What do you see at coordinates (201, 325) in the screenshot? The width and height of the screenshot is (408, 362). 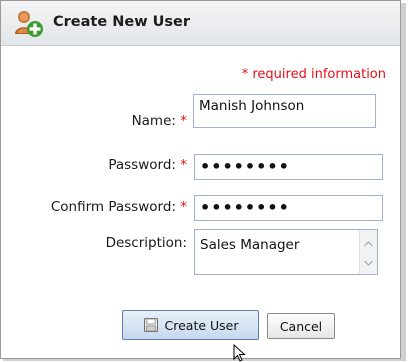 I see `create-user-label: Create User` at bounding box center [201, 325].